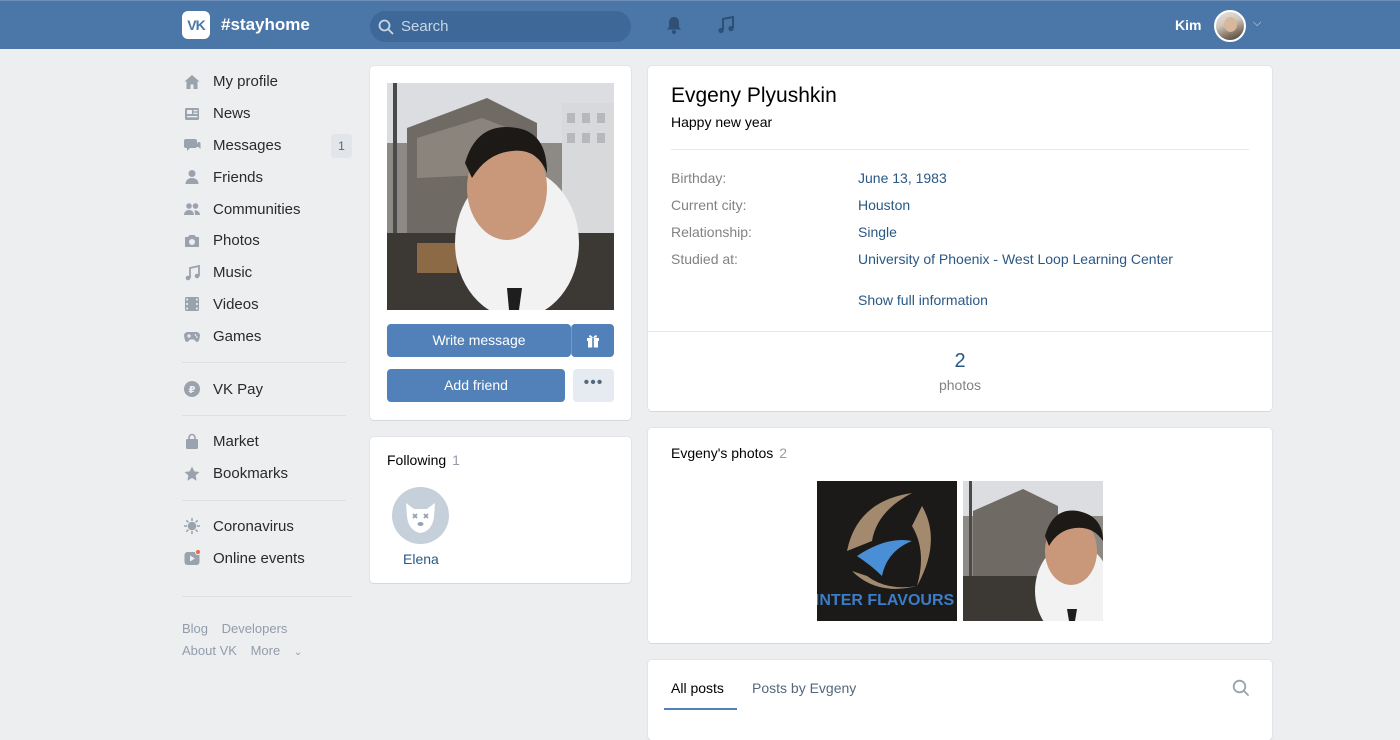  I want to click on photos-count: 2, so click(783, 453).